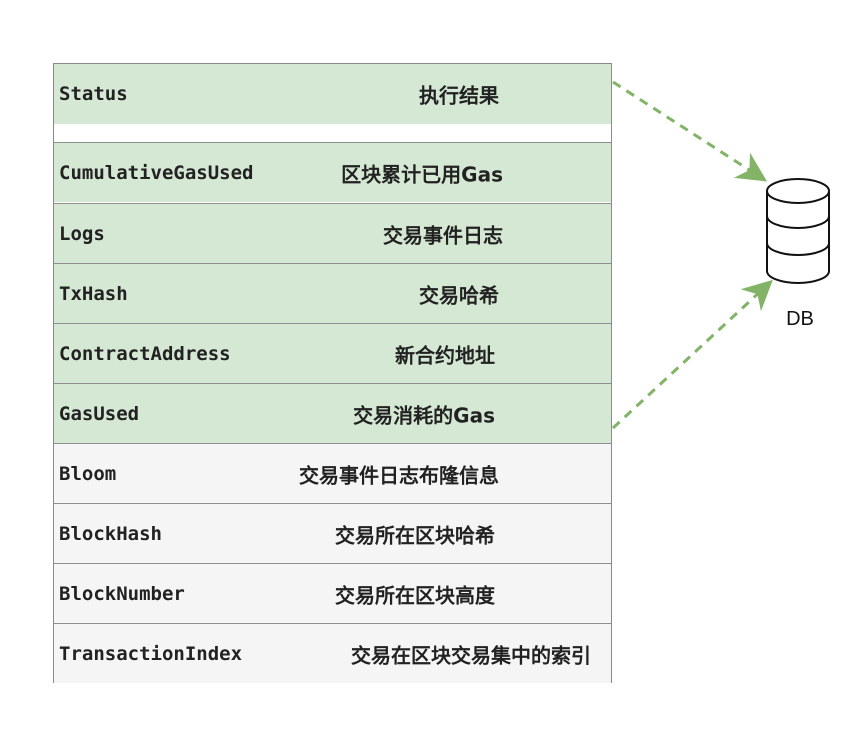  I want to click on connector-layer, so click(720, 255).